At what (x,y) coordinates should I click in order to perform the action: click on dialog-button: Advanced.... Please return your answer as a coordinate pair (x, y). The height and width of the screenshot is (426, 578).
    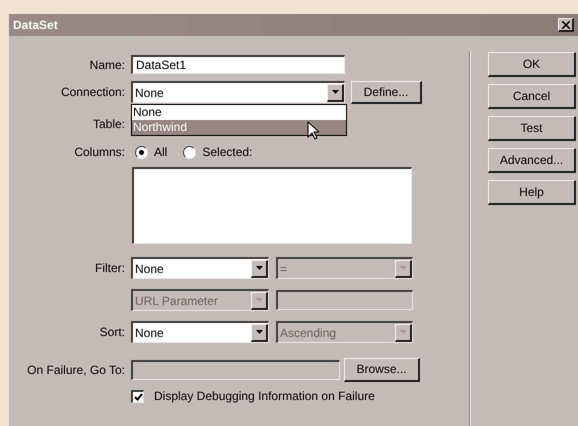
    Looking at the image, I should click on (532, 160).